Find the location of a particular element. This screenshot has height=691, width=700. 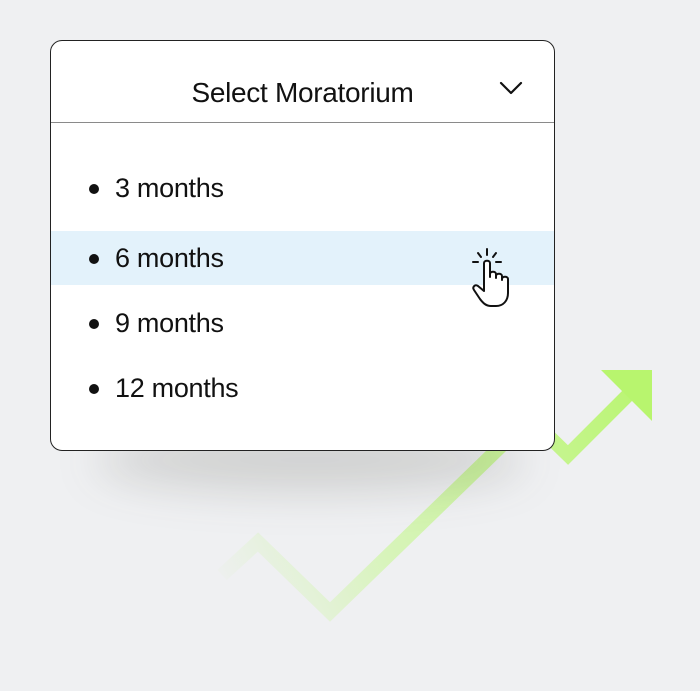

option-label: 3 months is located at coordinates (169, 188).